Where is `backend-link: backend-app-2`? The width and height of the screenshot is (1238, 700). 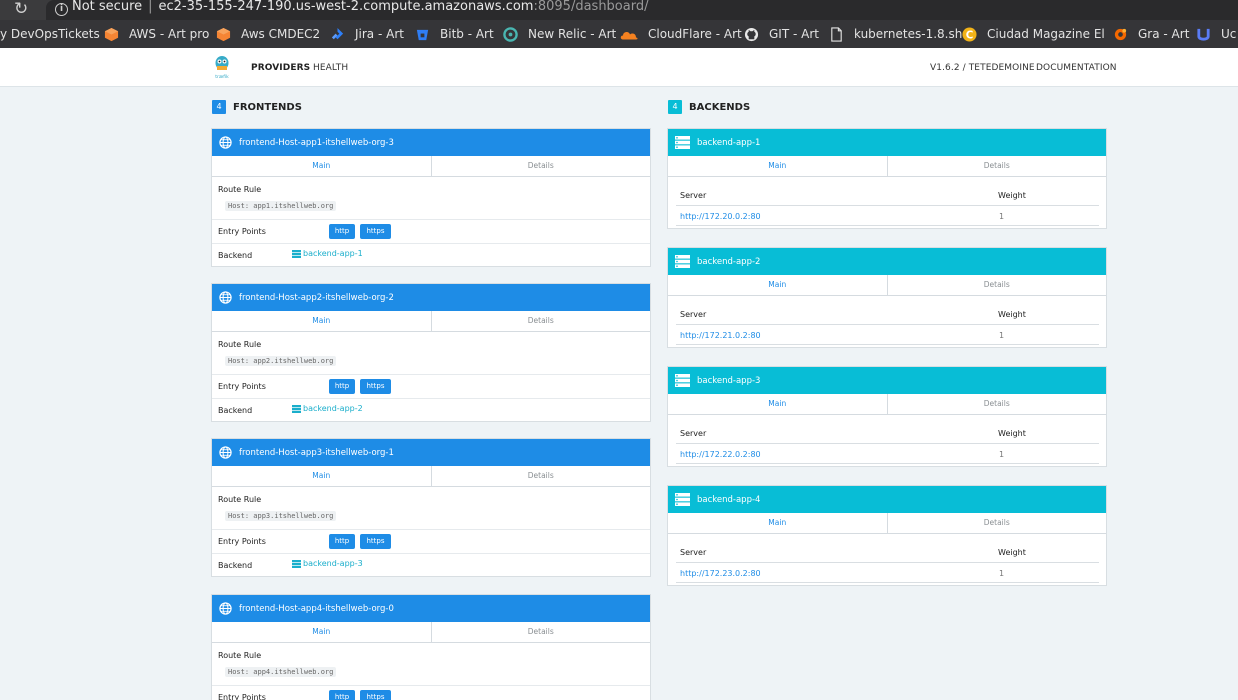
backend-link: backend-app-2 is located at coordinates (327, 408).